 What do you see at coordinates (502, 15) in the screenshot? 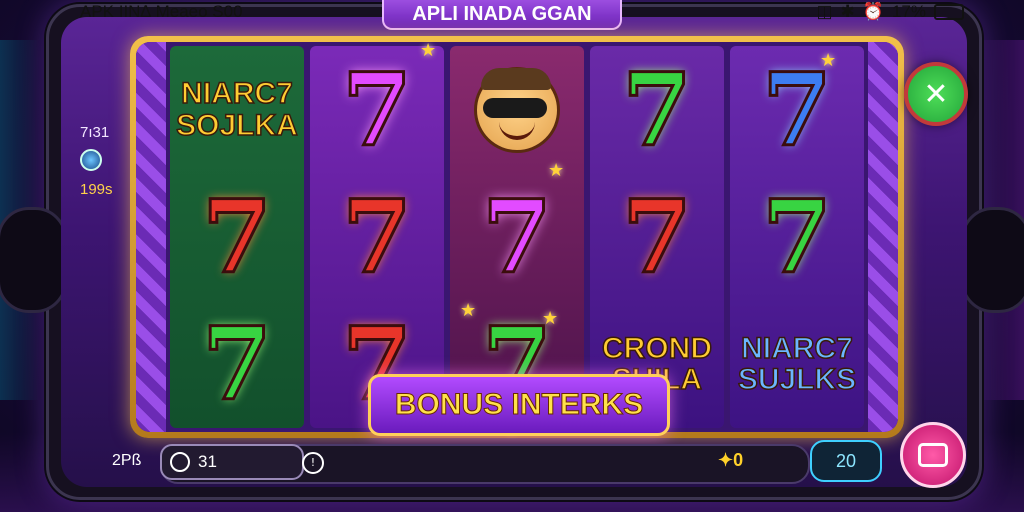
I see `game-title-banner: APLI INADA GGAN` at bounding box center [502, 15].